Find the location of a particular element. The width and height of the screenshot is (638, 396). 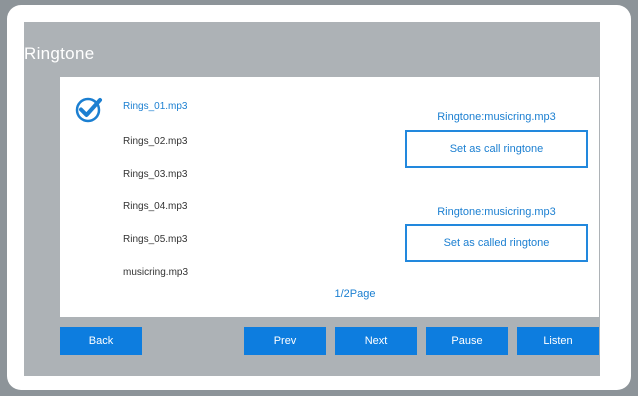

check-circle-icon is located at coordinates (88, 110).